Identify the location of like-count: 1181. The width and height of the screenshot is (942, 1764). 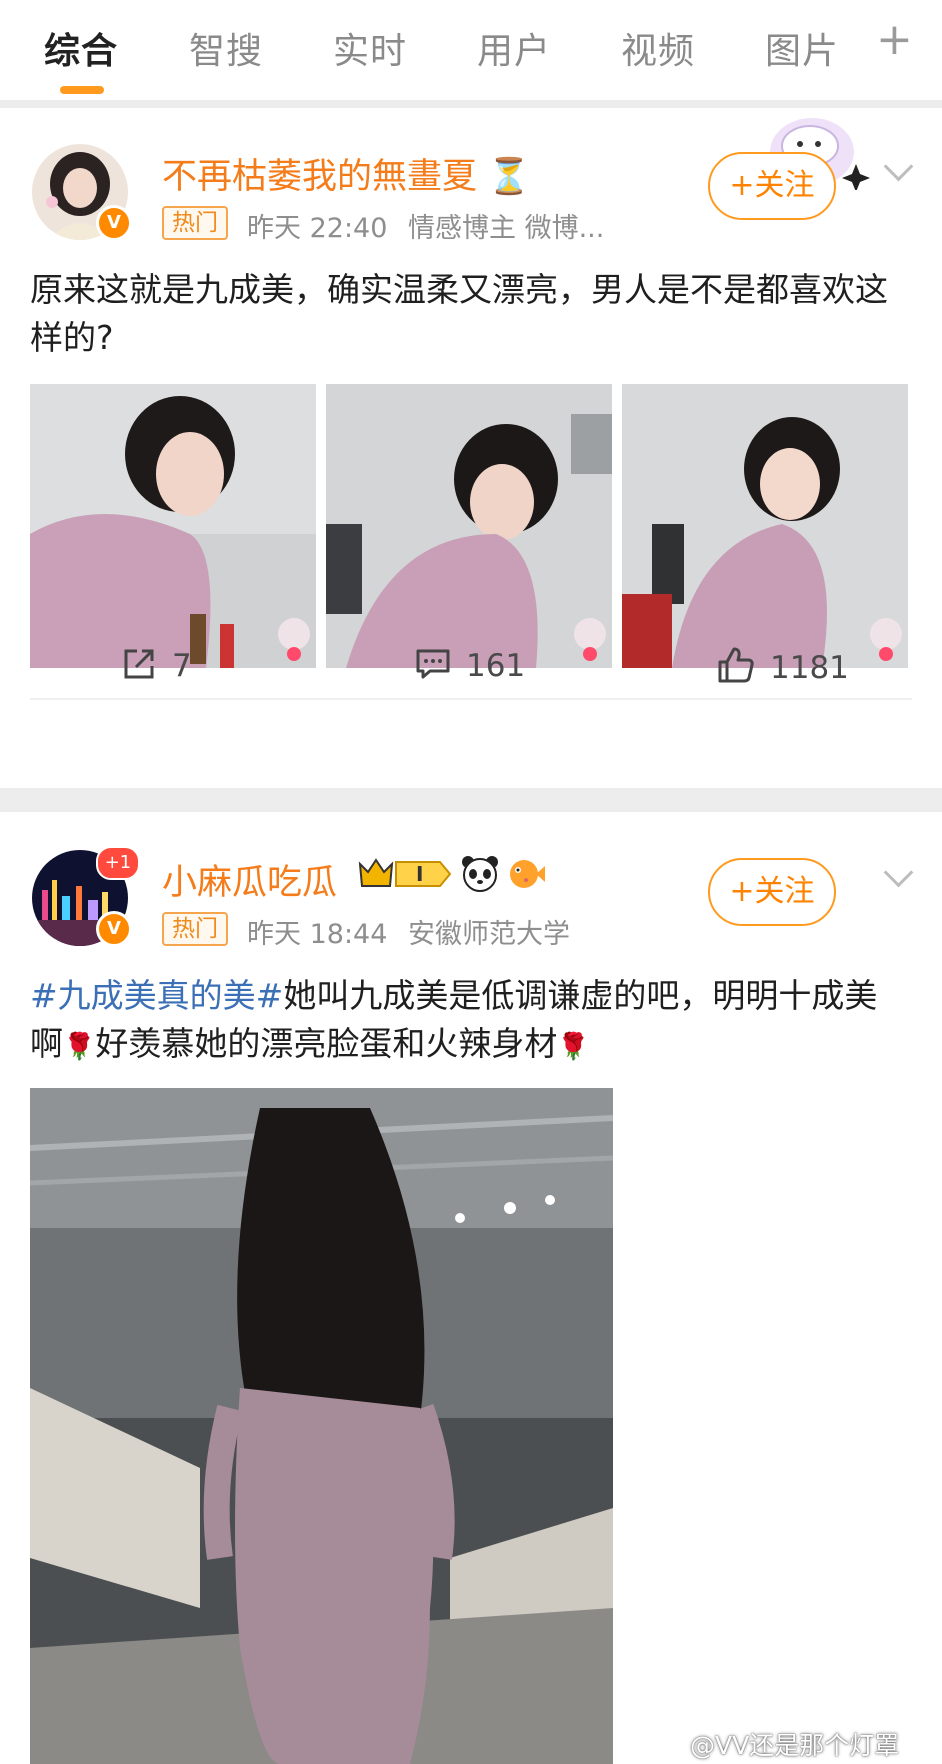
(809, 668).